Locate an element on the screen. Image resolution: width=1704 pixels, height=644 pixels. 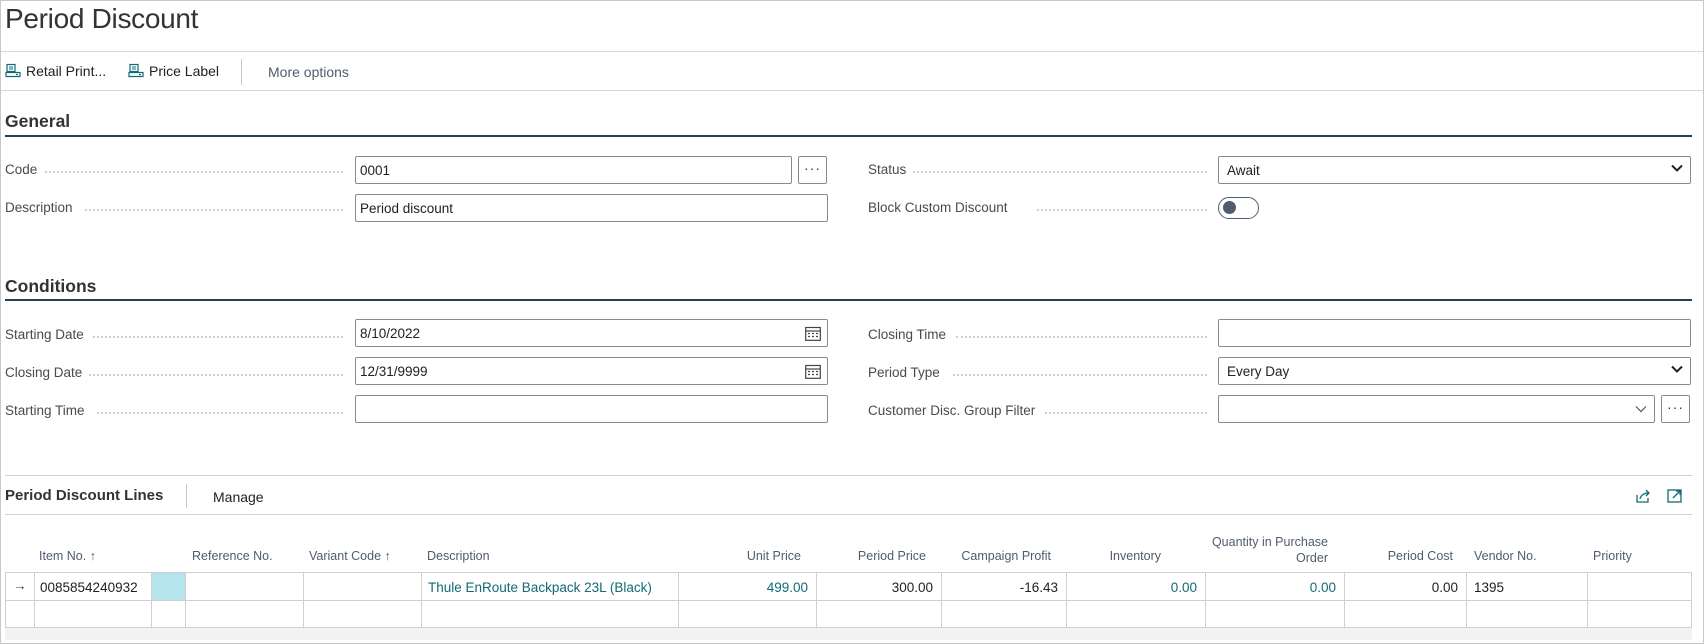
cell-qty-purchase-order: 0.00 is located at coordinates (1270, 587).